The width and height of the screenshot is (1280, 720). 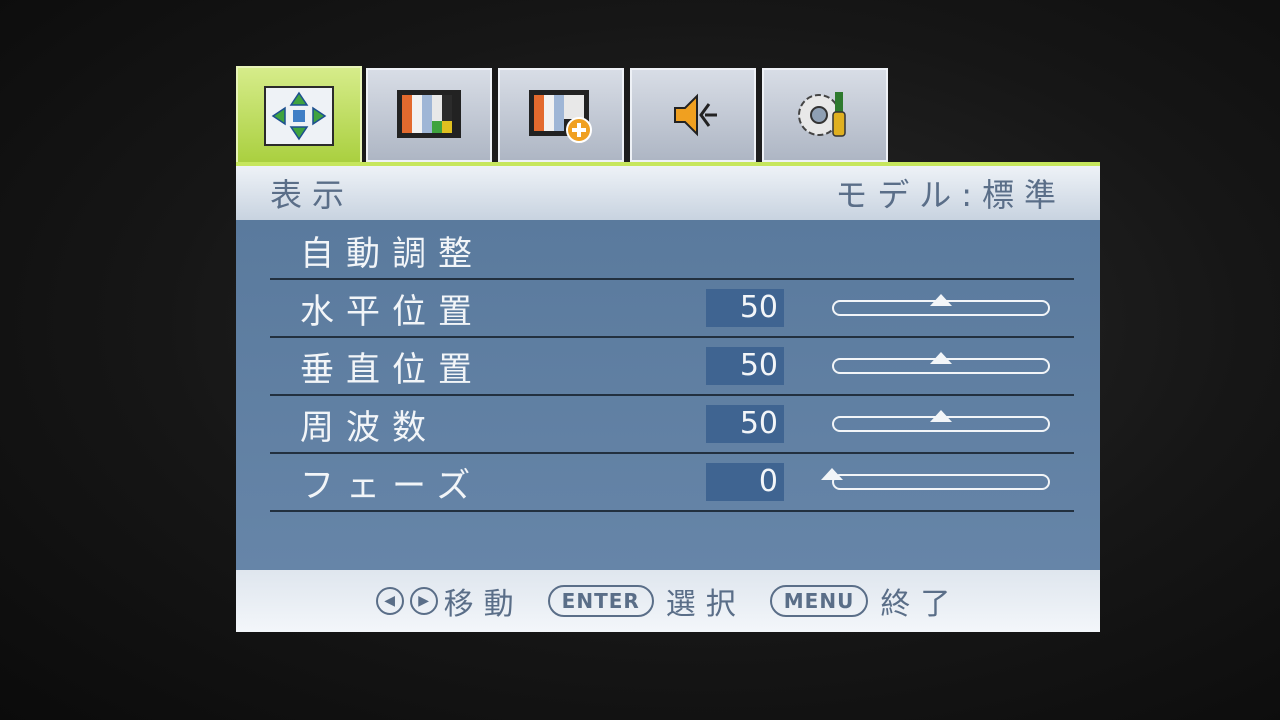 I want to click on exit-hint: 終了, so click(x=920, y=604).